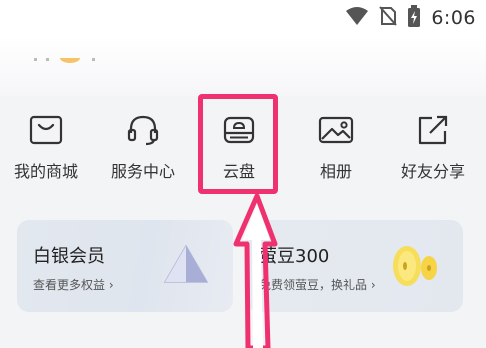  I want to click on silver-triangle-icon, so click(186, 263).